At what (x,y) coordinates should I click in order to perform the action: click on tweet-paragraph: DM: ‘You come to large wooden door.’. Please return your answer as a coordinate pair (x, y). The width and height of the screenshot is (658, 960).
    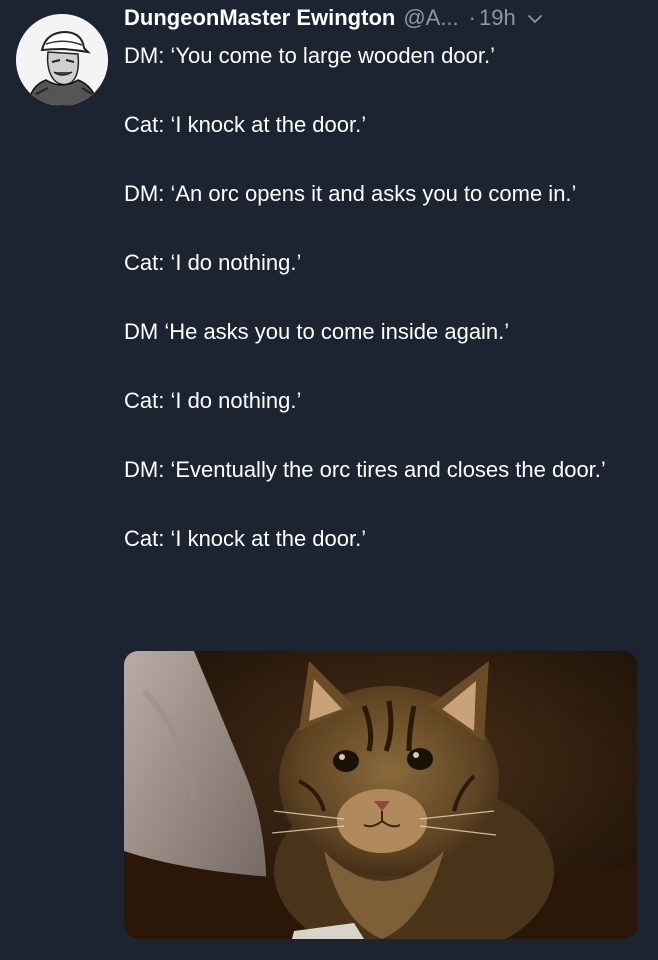
    Looking at the image, I should click on (309, 55).